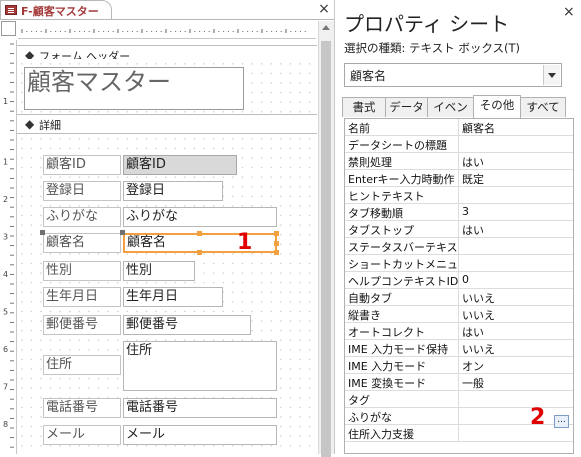 The height and width of the screenshot is (457, 581). Describe the element at coordinates (200, 435) in the screenshot. I see `field-control-email: メール` at that location.